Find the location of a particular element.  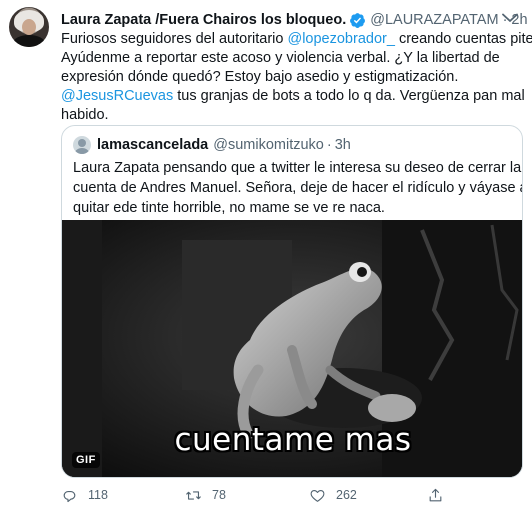

like-button: 262 is located at coordinates (333, 495).